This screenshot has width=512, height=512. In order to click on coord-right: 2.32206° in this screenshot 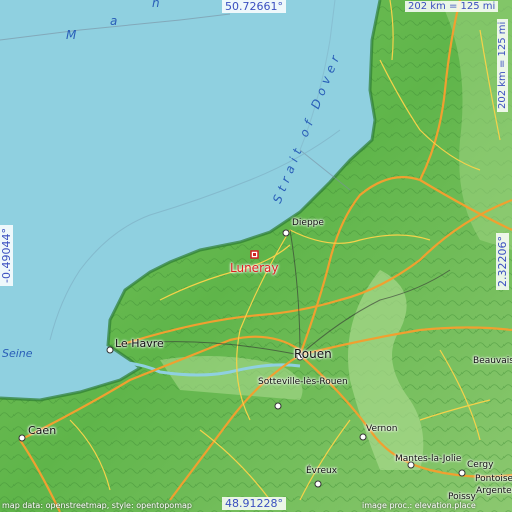, I will do `click(502, 261)`.